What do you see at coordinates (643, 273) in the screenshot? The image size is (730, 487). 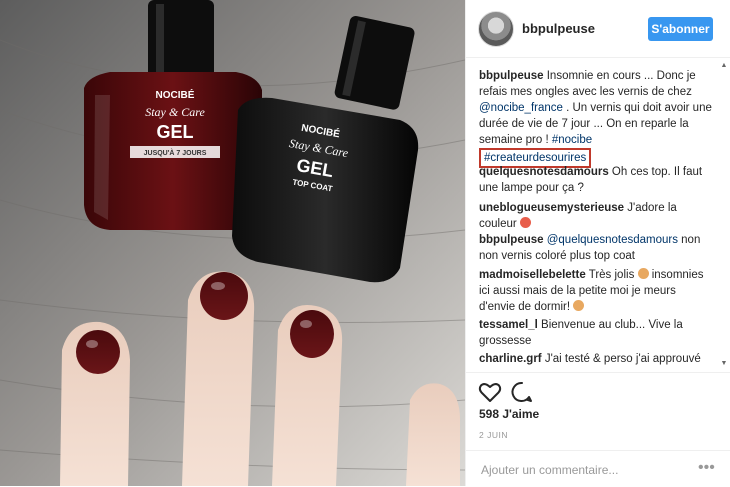 I see `smile-emoji-icon` at bounding box center [643, 273].